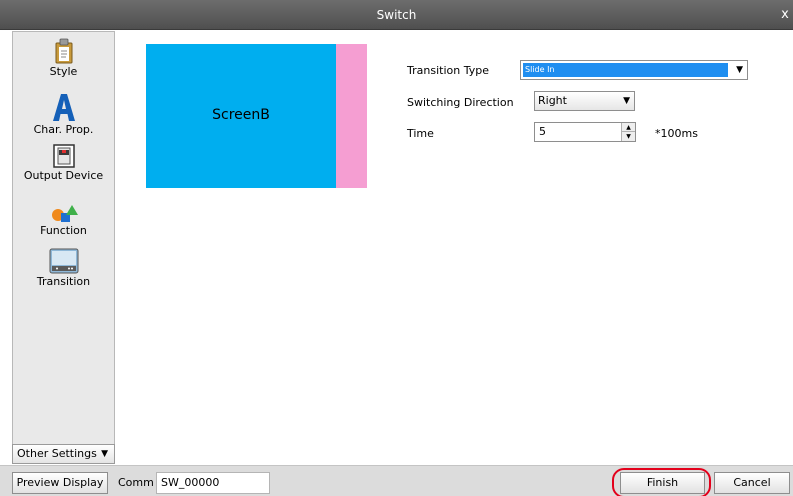  Describe the element at coordinates (63, 175) in the screenshot. I see `sidebar-item-label: Output Device` at that location.